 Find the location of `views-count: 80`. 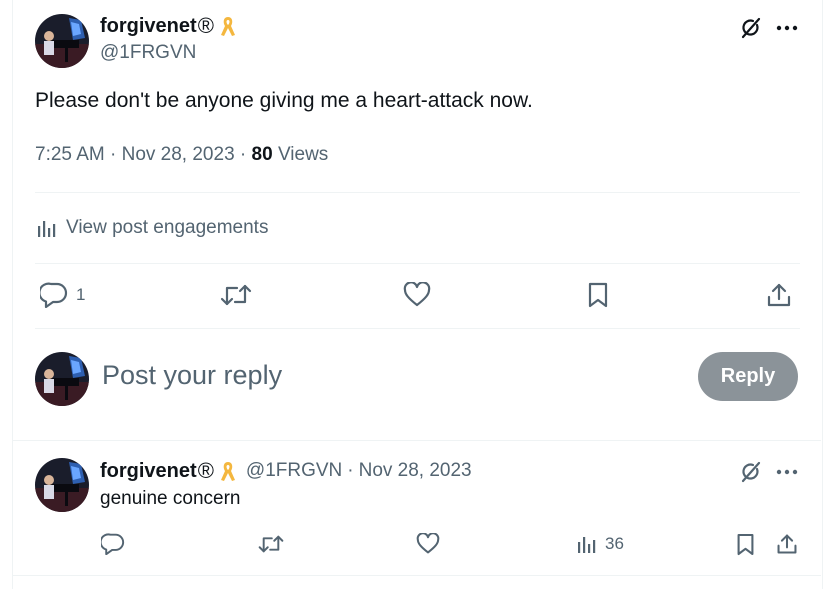

views-count: 80 is located at coordinates (262, 154).